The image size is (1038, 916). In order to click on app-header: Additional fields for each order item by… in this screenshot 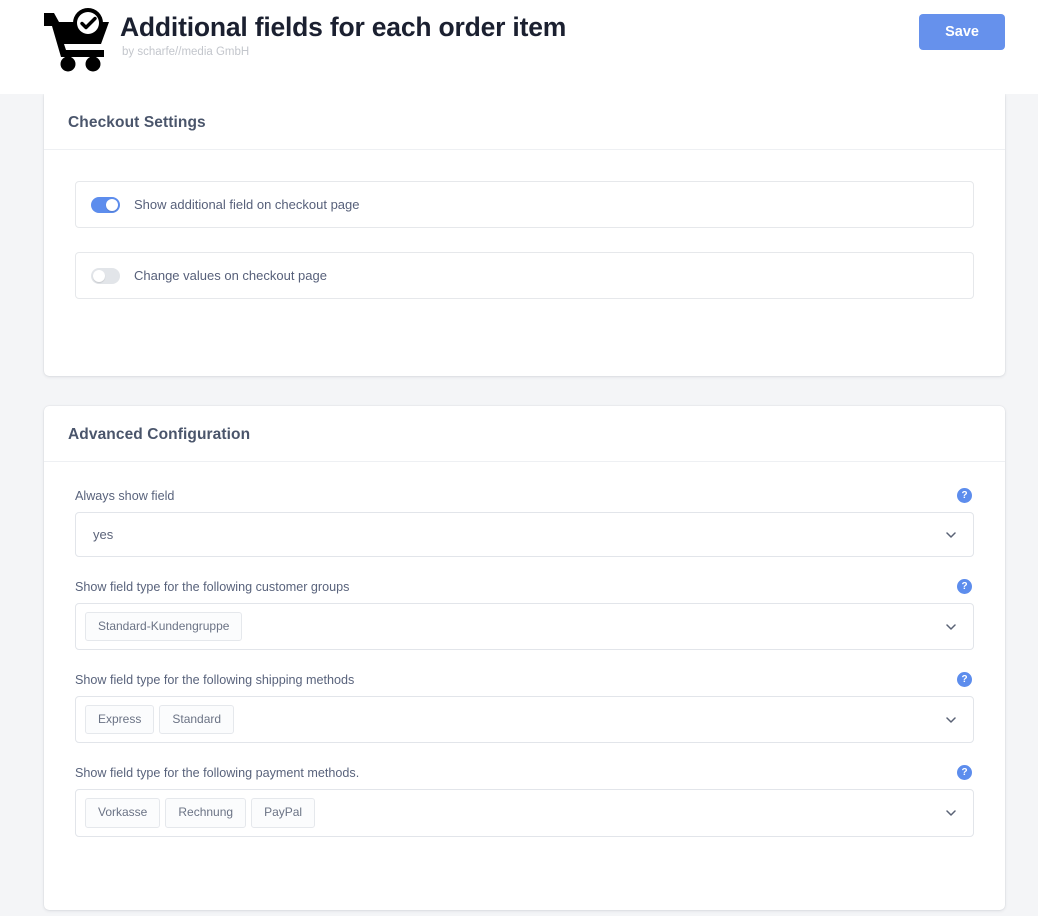, I will do `click(519, 47)`.